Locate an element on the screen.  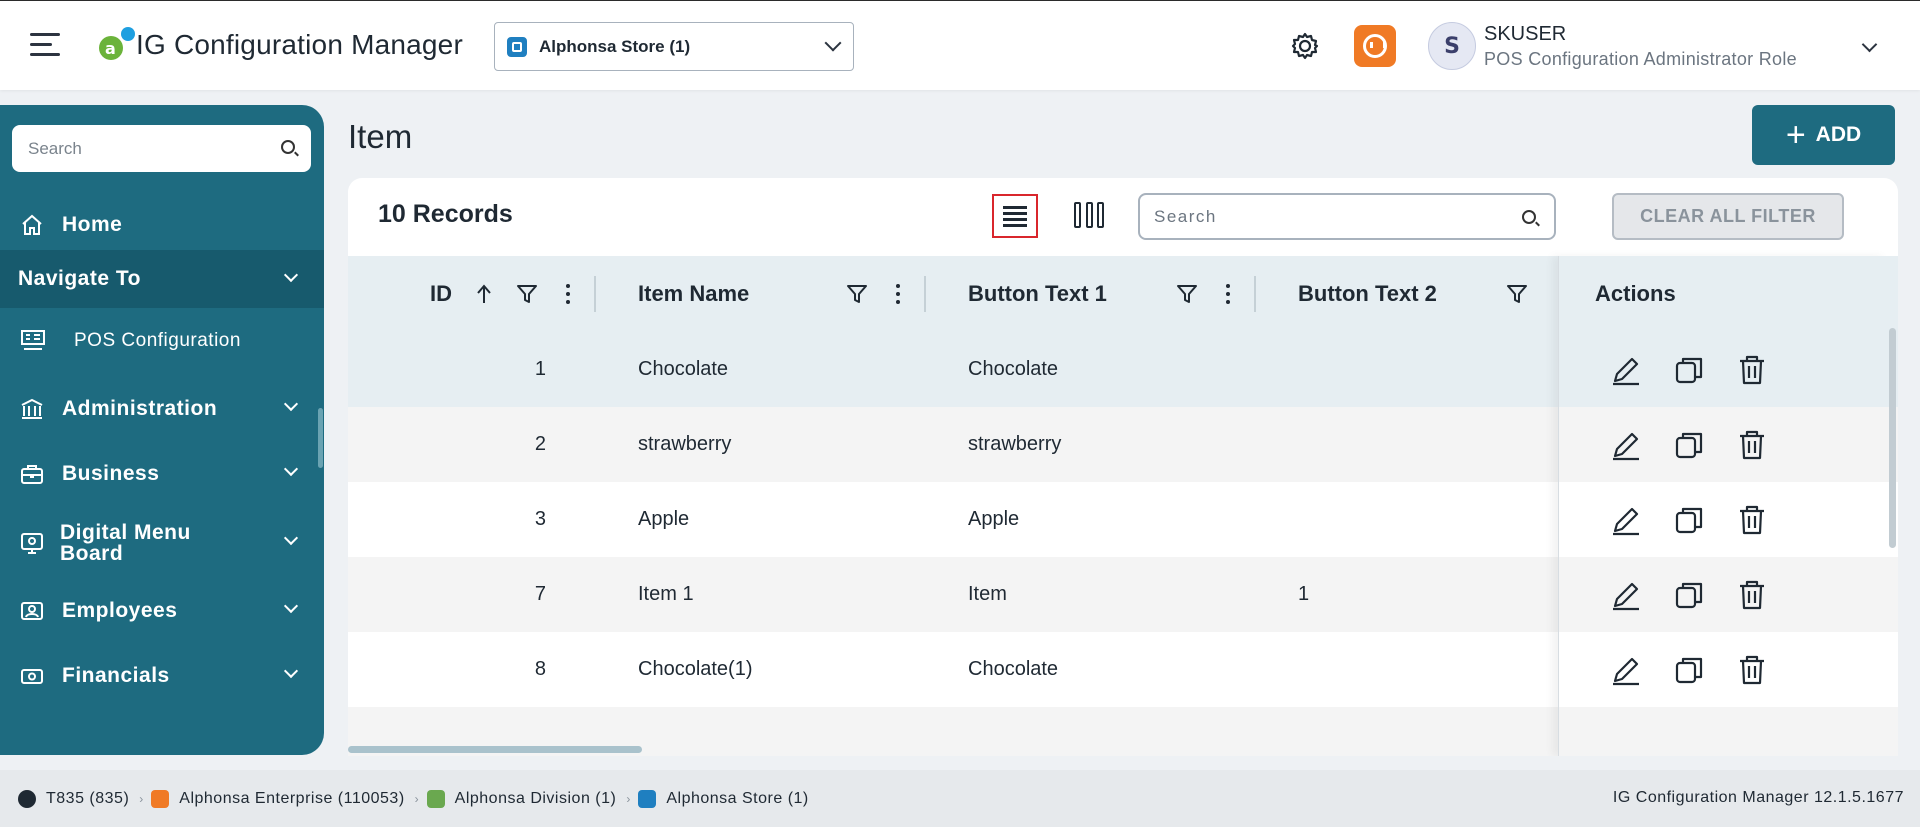
column-view-toggle is located at coordinates (1089, 216).